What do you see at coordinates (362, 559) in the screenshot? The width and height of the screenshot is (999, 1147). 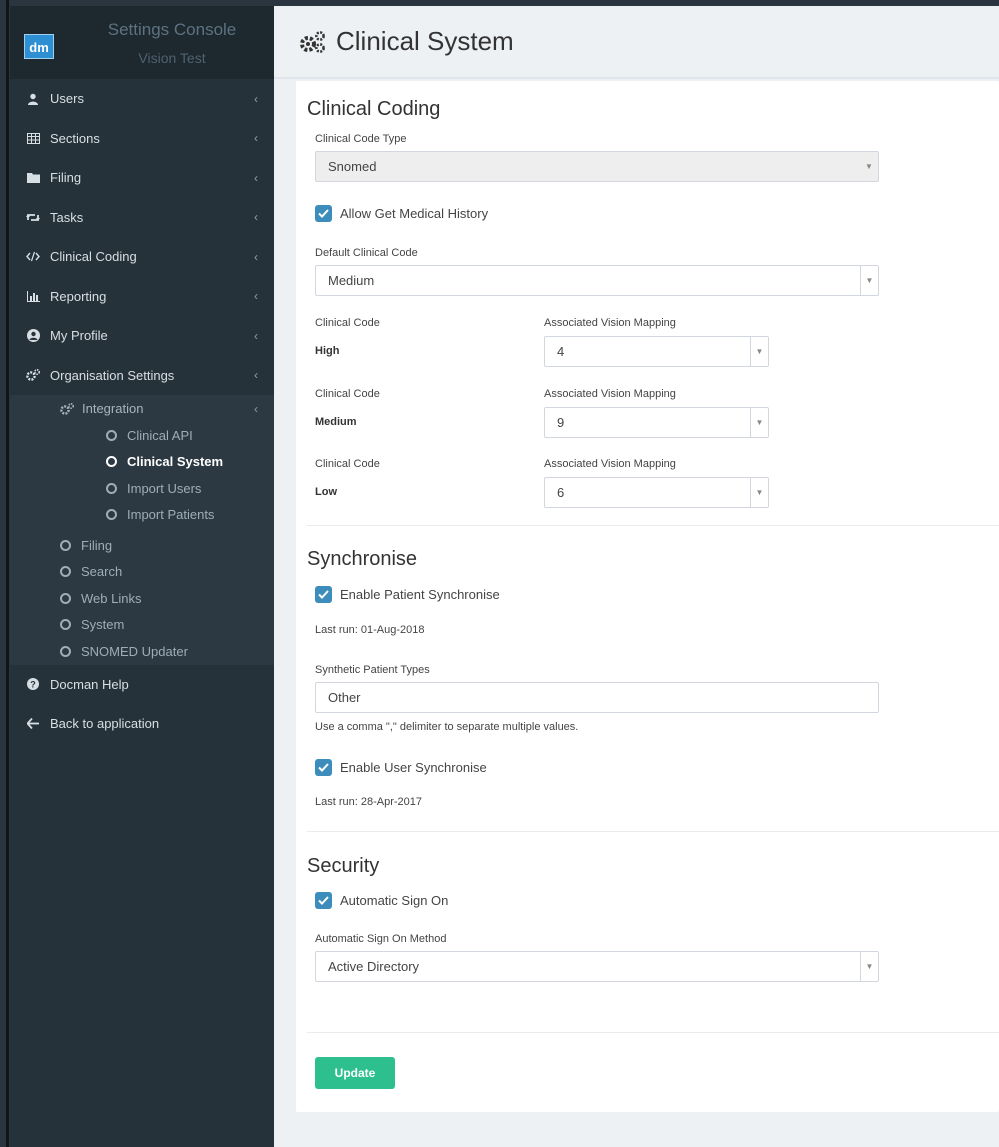 I see `synchronise-heading: Synchronise` at bounding box center [362, 559].